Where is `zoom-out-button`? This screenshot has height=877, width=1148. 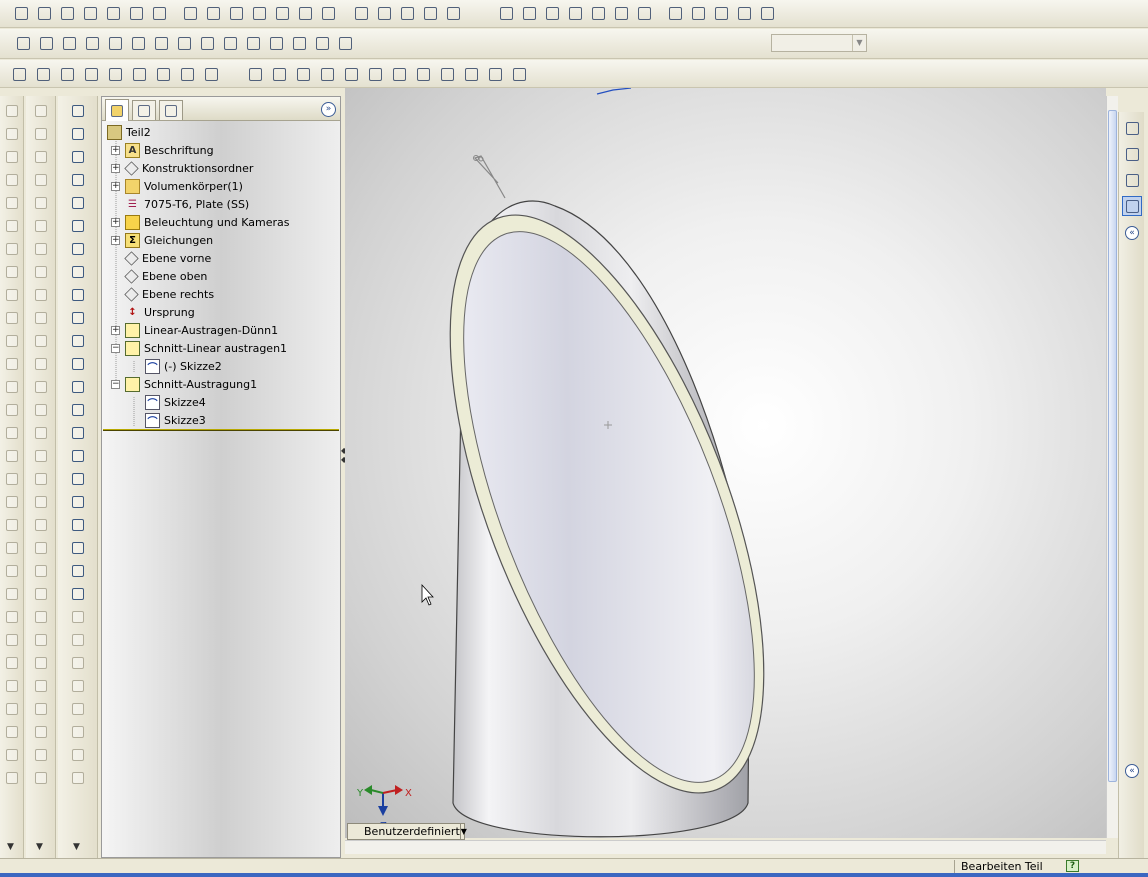
zoom-out-button is located at coordinates (575, 13).